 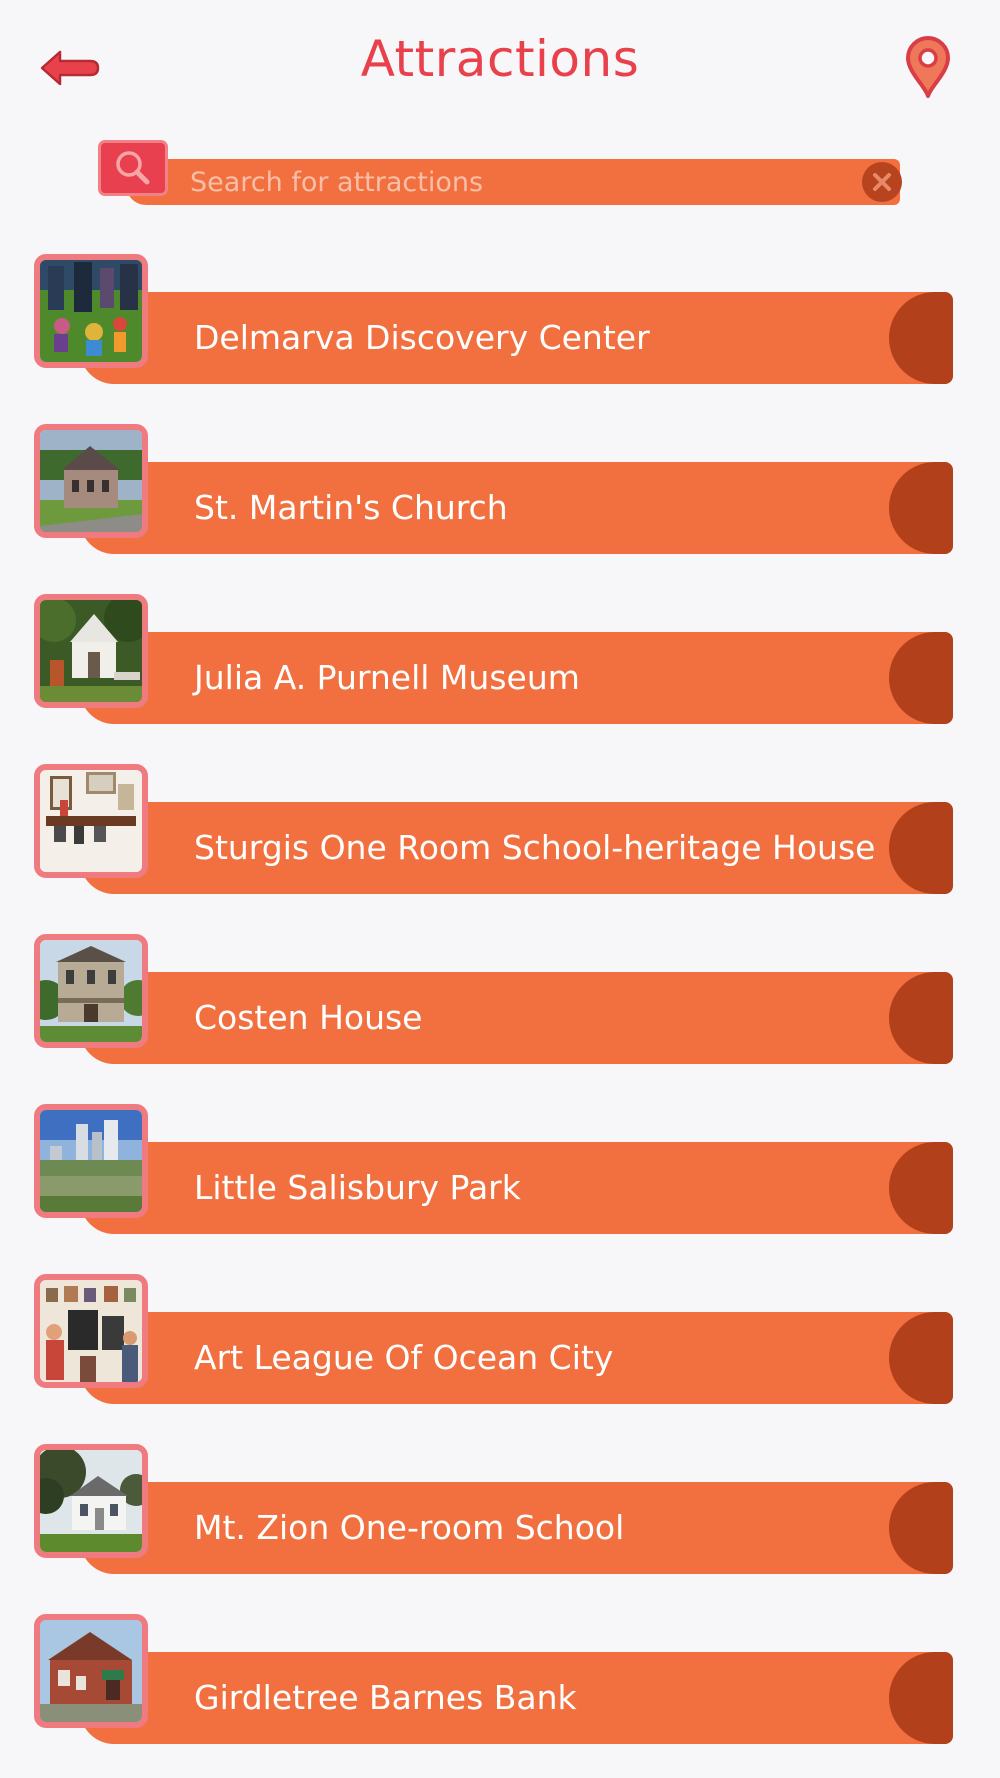 What do you see at coordinates (409, 1527) in the screenshot?
I see `attraction-name: Mt. Zion One-room School` at bounding box center [409, 1527].